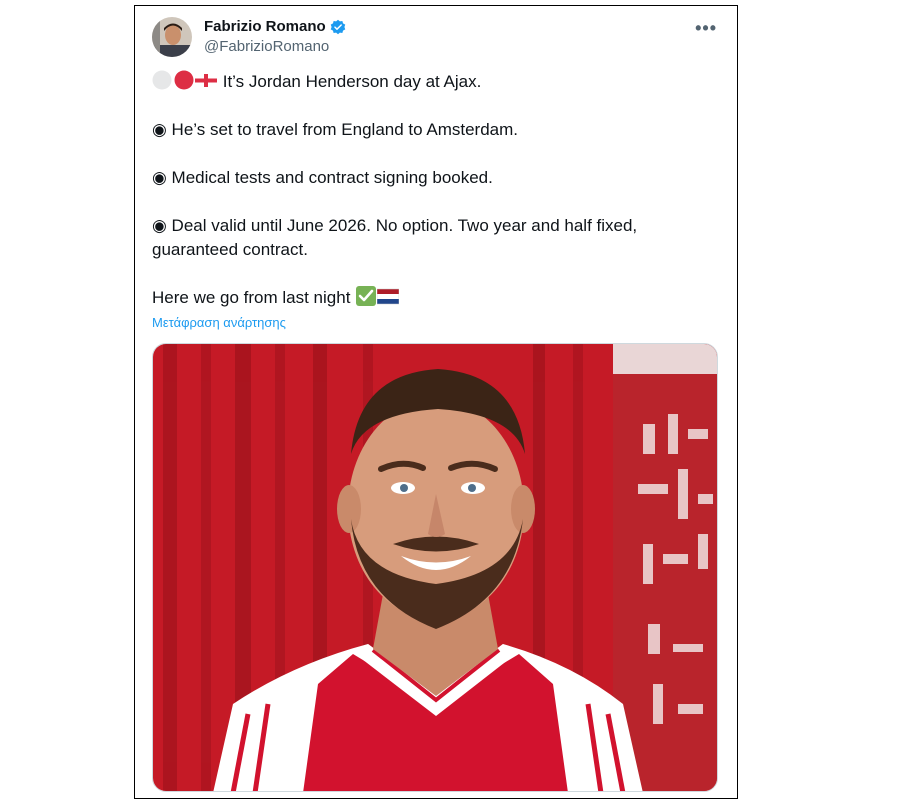 This screenshot has width=900, height=805. What do you see at coordinates (388, 296) in the screenshot?
I see `netherlands-flag-emoji` at bounding box center [388, 296].